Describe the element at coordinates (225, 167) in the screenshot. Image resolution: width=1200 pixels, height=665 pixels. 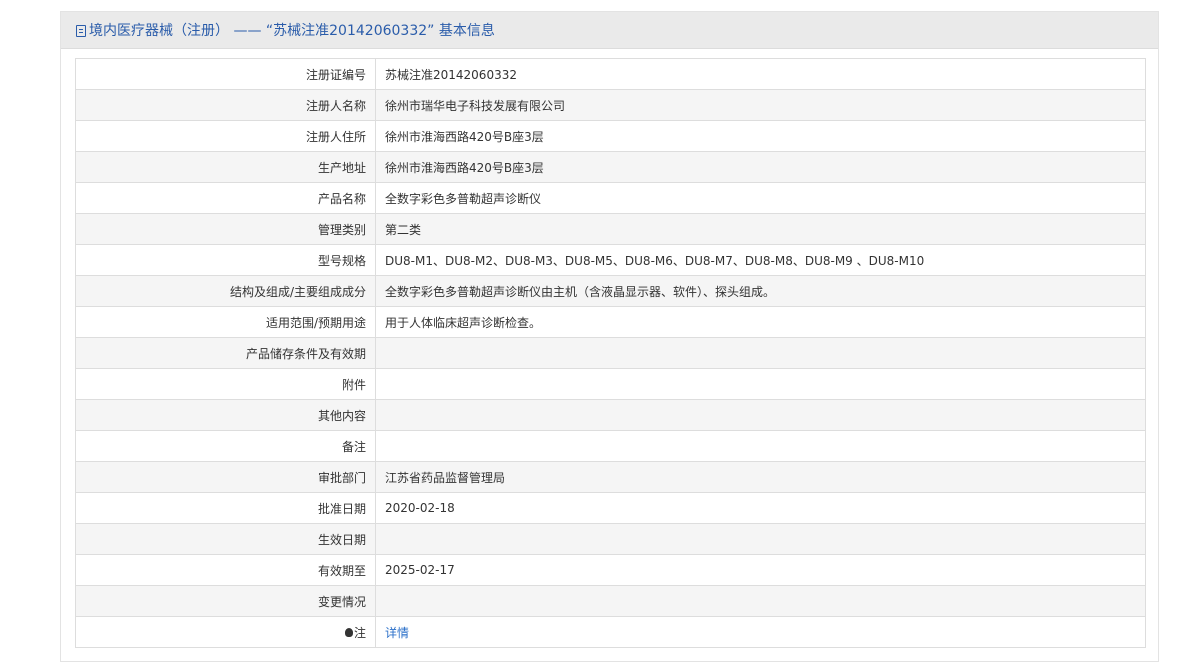
I see `row-label: 生产地址` at that location.